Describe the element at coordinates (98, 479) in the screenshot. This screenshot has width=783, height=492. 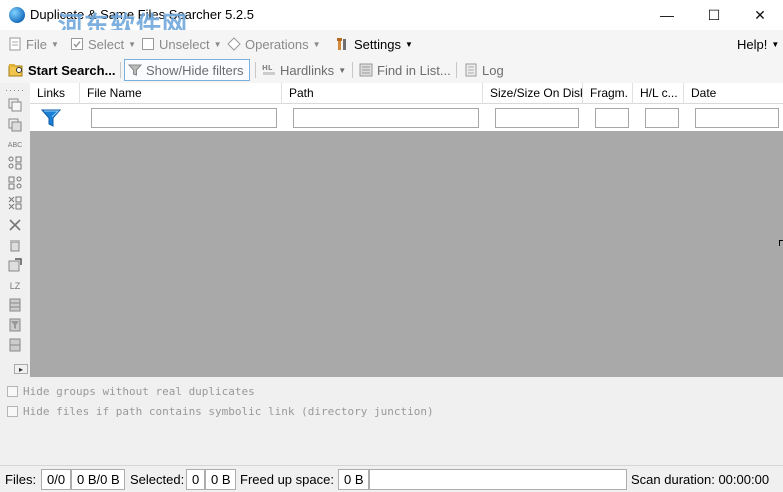
I see `files-size: 0 B/0 B` at that location.